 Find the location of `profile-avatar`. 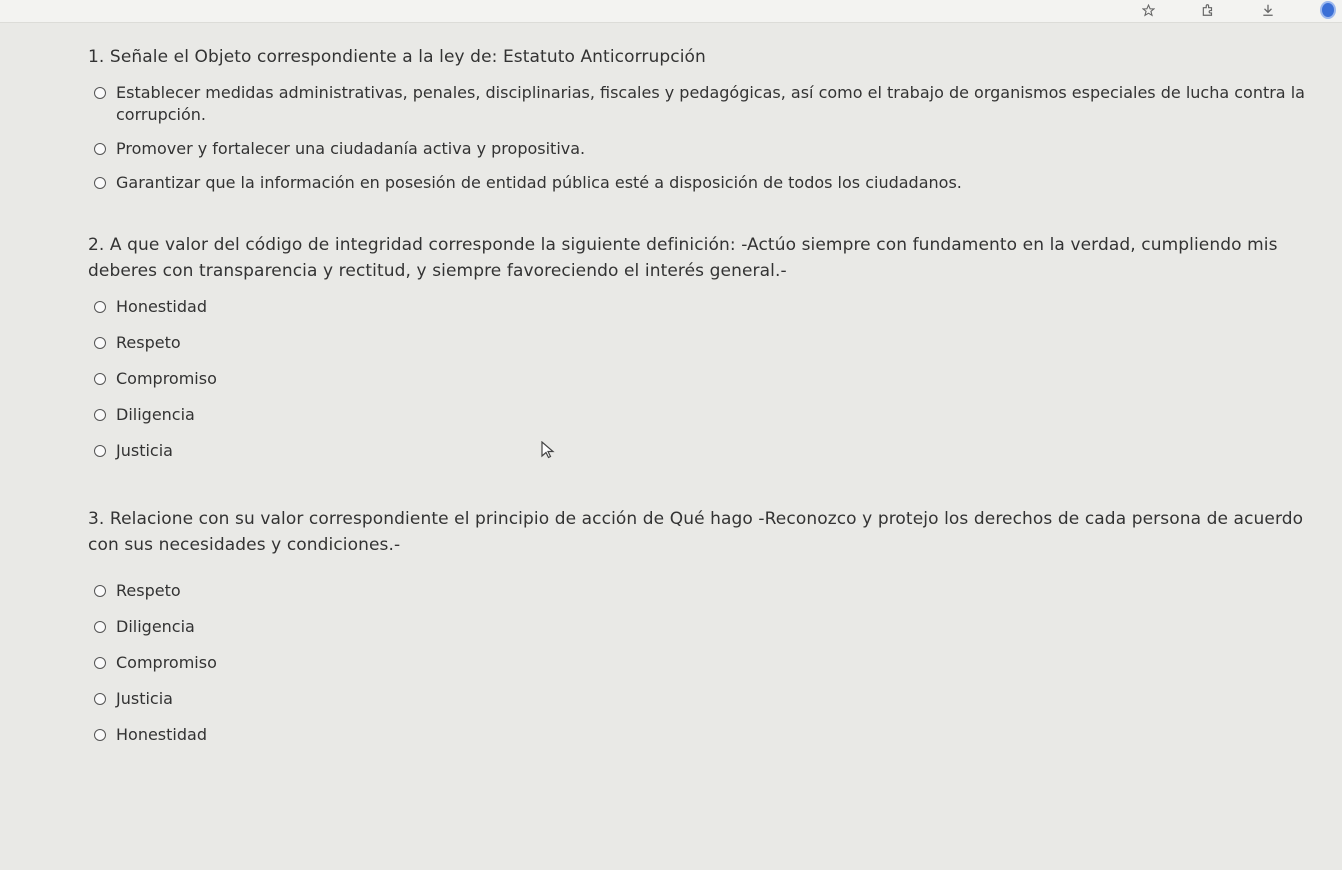

profile-avatar is located at coordinates (1328, 10).